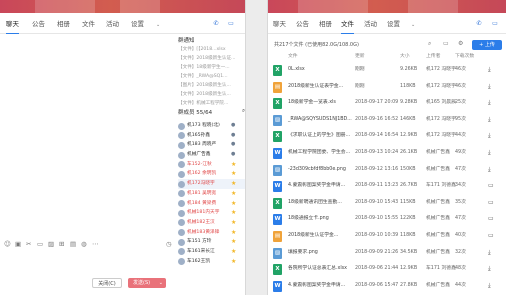 The height and width of the screenshot is (295, 506). I want to click on send-button: 发送(S) ⌄, so click(147, 283).